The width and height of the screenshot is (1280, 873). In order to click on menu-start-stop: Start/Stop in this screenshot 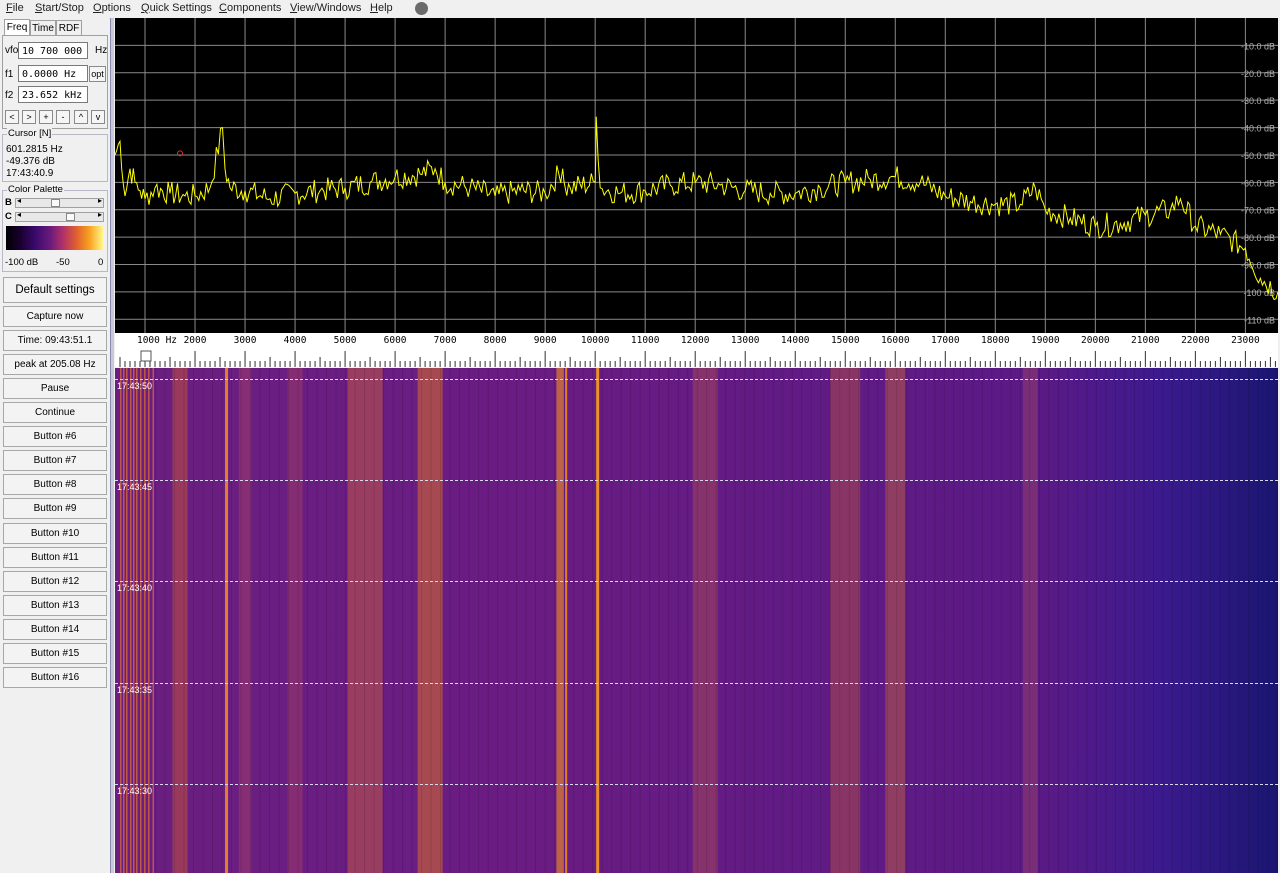, I will do `click(59, 8)`.